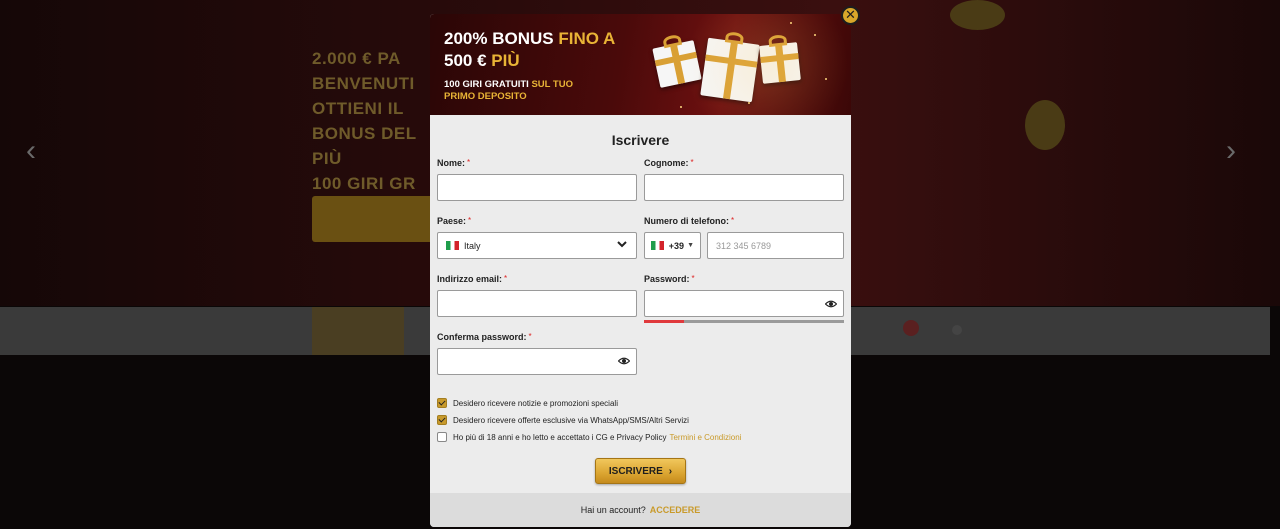 This screenshot has width=1280, height=529. I want to click on chevron-down-icon, so click(622, 244).